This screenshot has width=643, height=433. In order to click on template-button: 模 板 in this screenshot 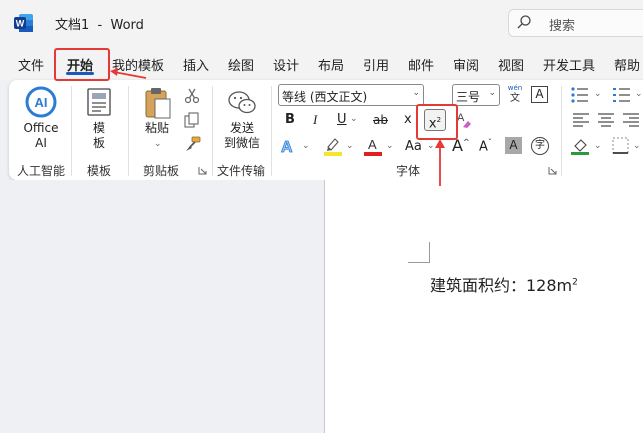, I will do `click(99, 136)`.